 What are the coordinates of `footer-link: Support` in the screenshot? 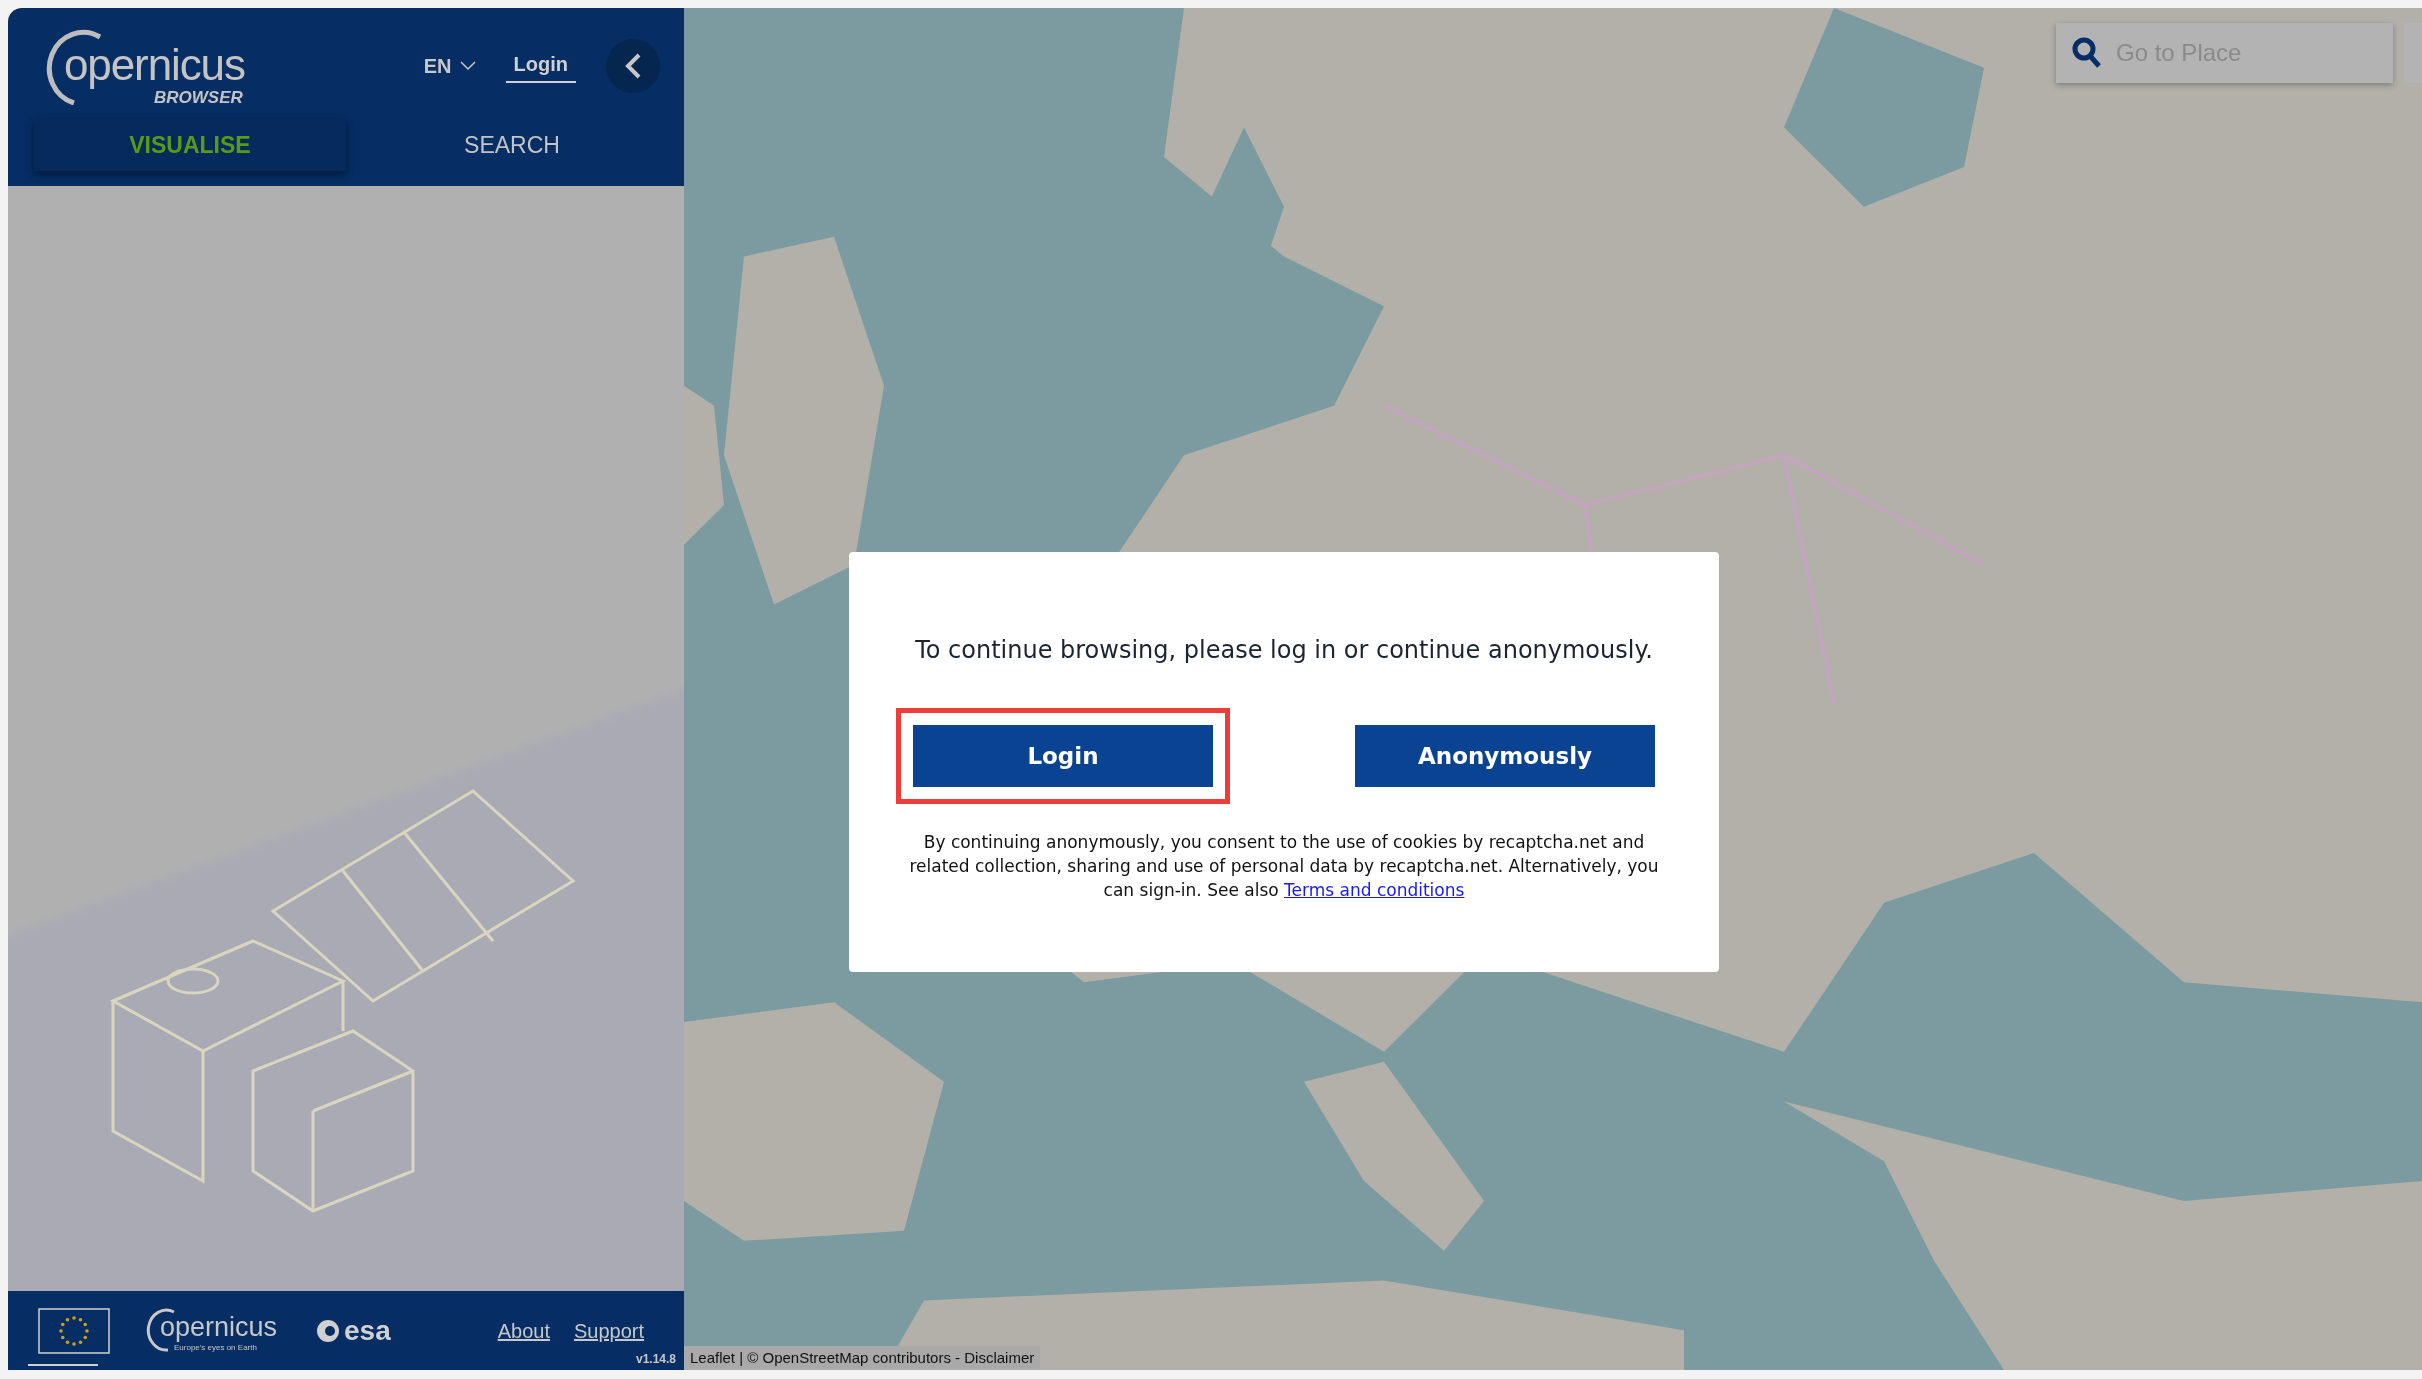 It's located at (608, 1330).